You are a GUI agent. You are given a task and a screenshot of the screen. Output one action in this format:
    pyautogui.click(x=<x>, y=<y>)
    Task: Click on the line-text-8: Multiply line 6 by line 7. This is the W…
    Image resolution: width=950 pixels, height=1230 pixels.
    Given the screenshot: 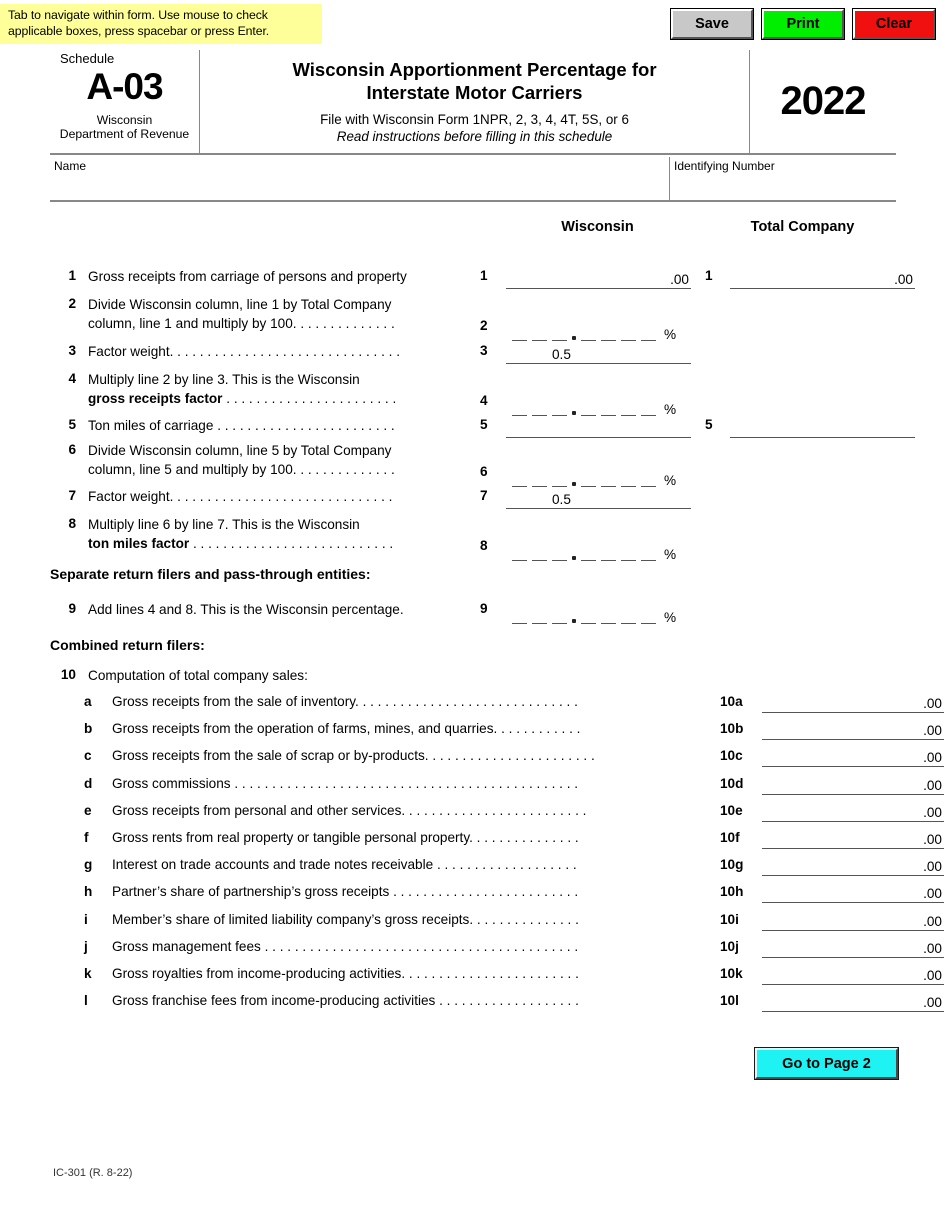 What is the action you would take?
    pyautogui.click(x=240, y=534)
    